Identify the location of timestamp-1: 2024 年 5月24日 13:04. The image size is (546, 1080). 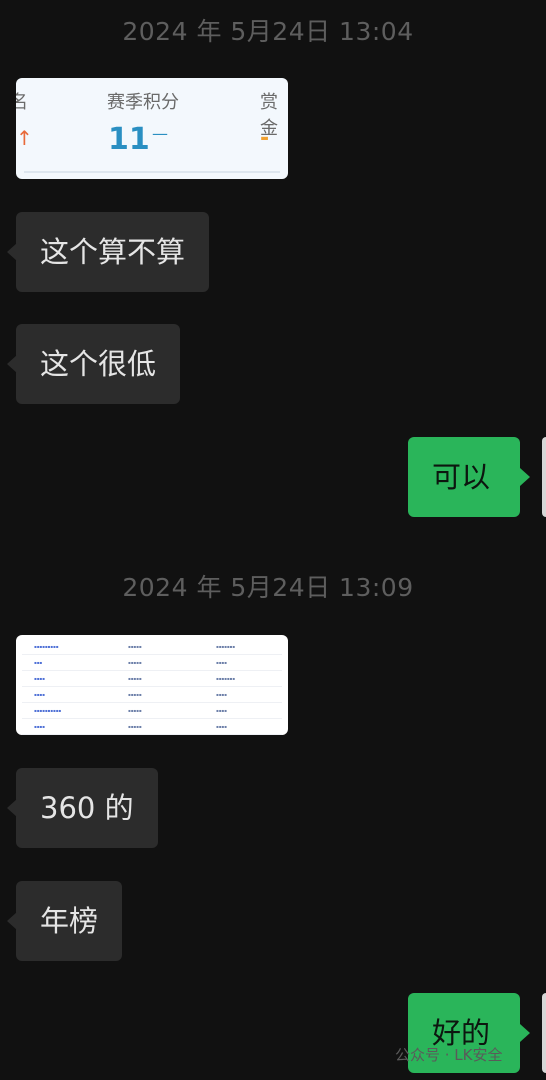
(268, 31).